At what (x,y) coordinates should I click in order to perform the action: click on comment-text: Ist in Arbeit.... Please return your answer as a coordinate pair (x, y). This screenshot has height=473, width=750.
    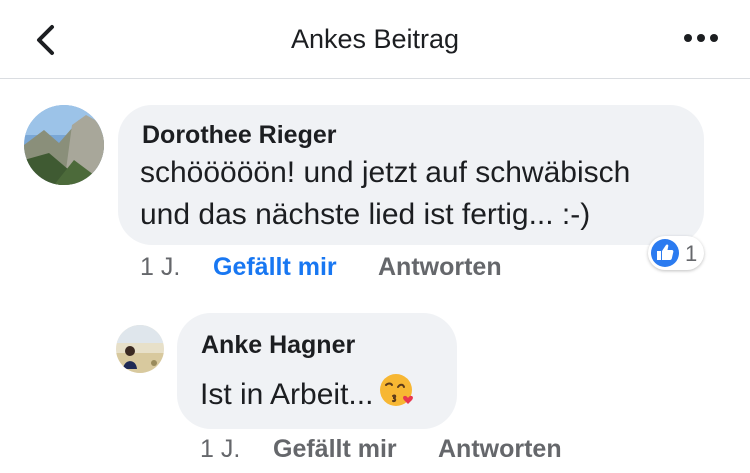
    Looking at the image, I should click on (308, 396).